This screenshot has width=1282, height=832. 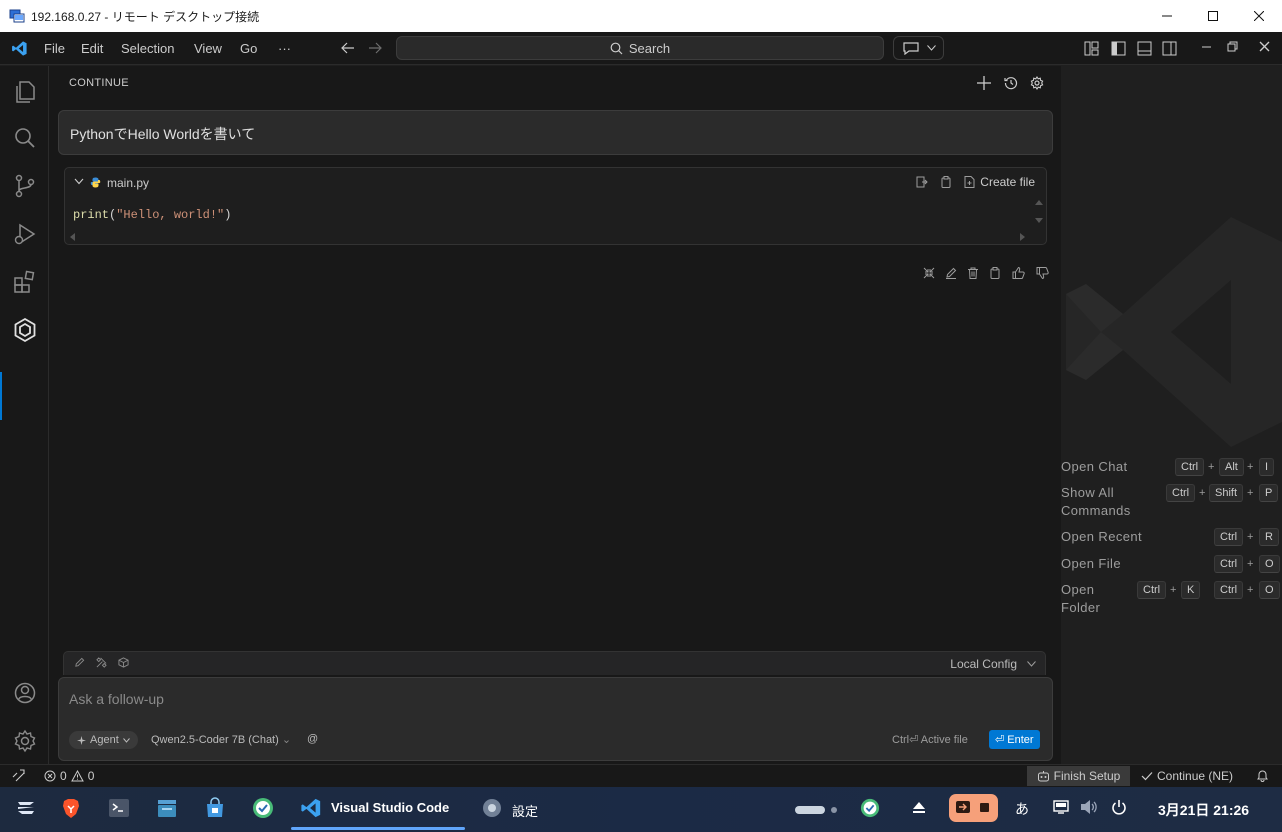 I want to click on volume-icon, so click(x=1091, y=810).